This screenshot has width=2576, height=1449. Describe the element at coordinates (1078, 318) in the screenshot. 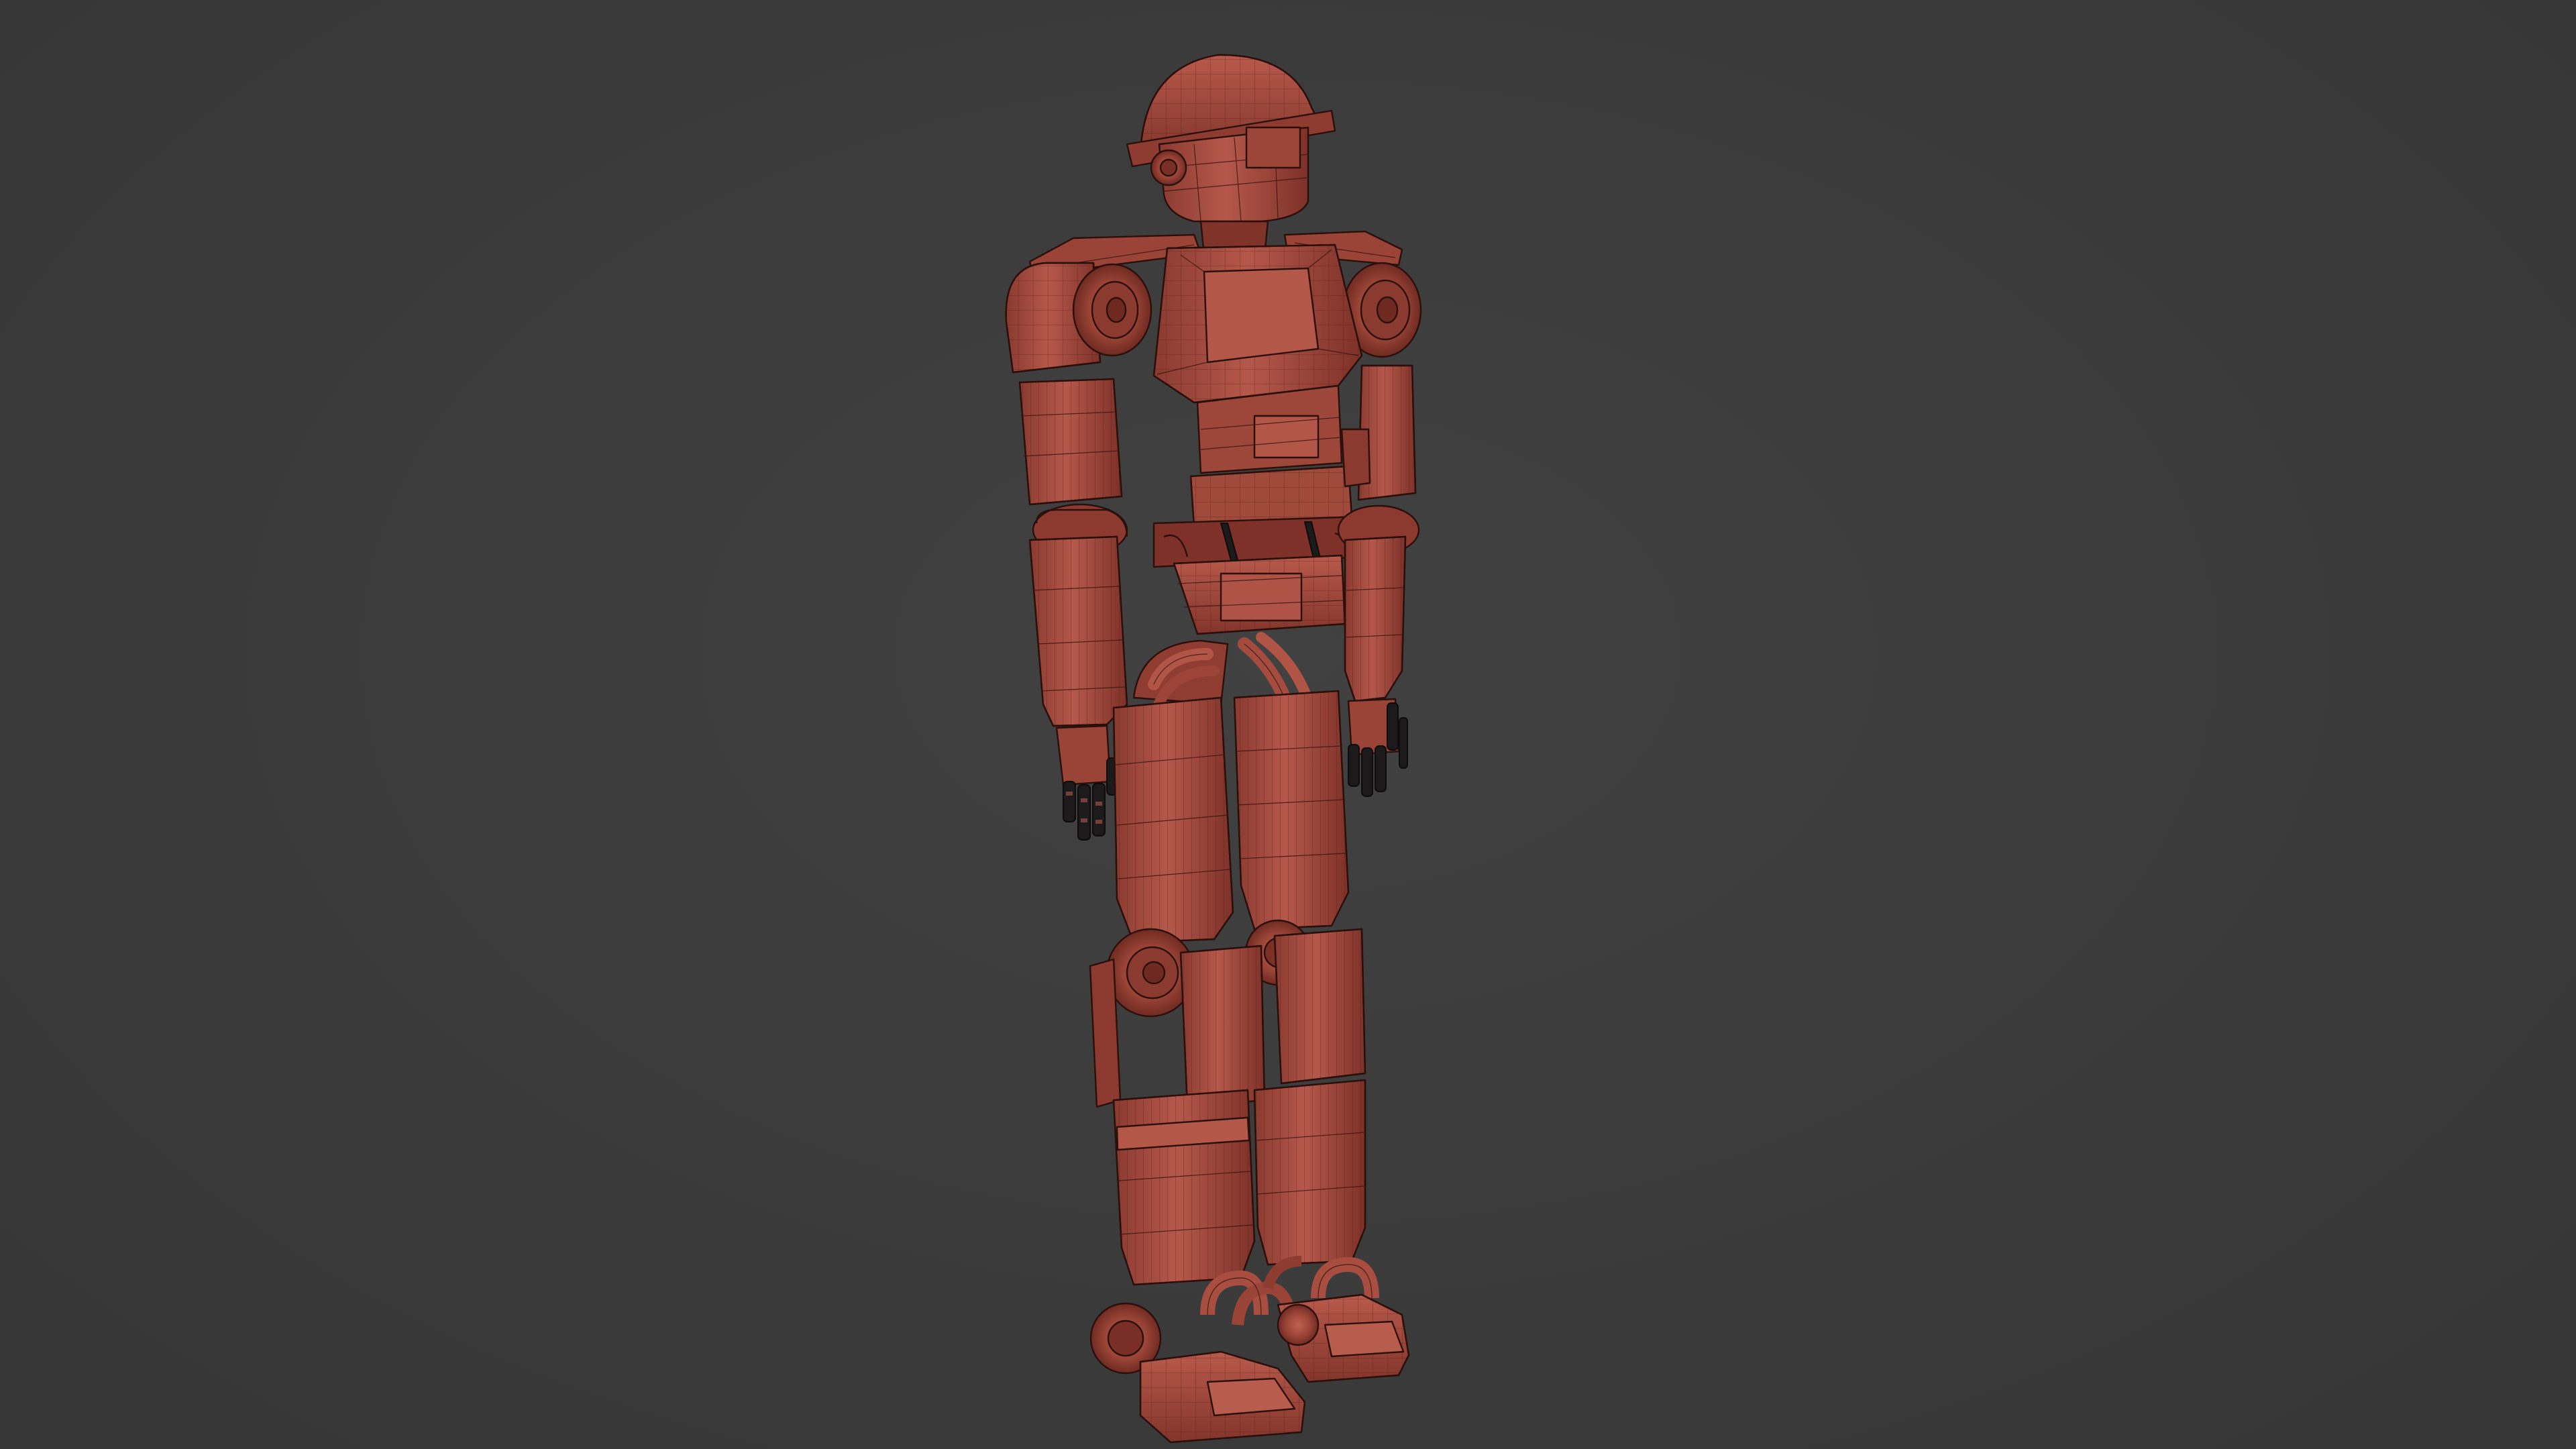

I see `robot-left-shoulder` at that location.